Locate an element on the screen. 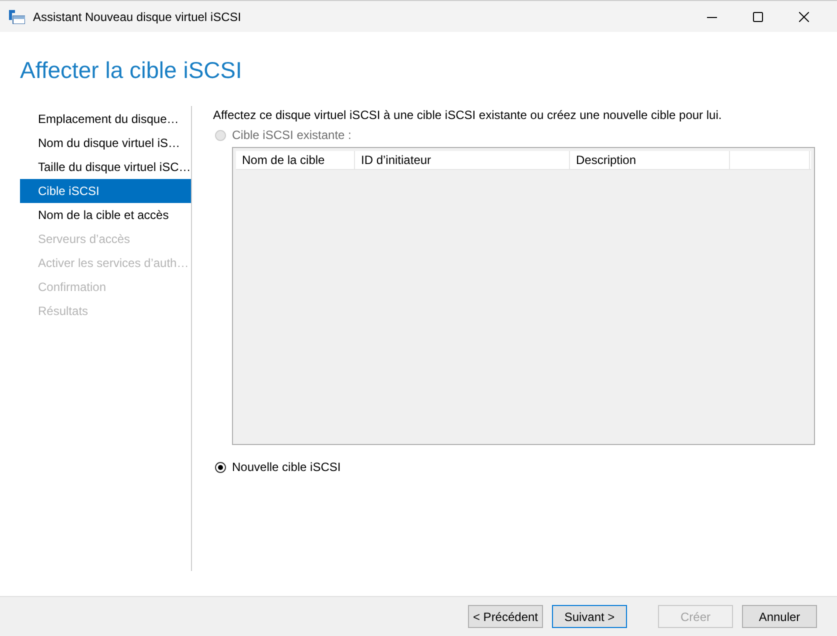 The width and height of the screenshot is (837, 636). wizard-step: Nom de la cible et accès is located at coordinates (105, 215).